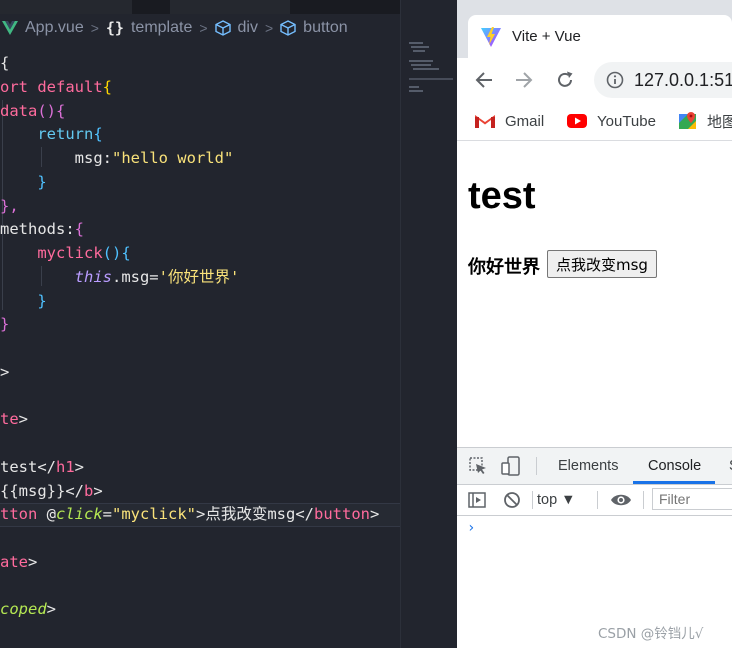  I want to click on change-msg-button: 点我改变msg, so click(602, 264).